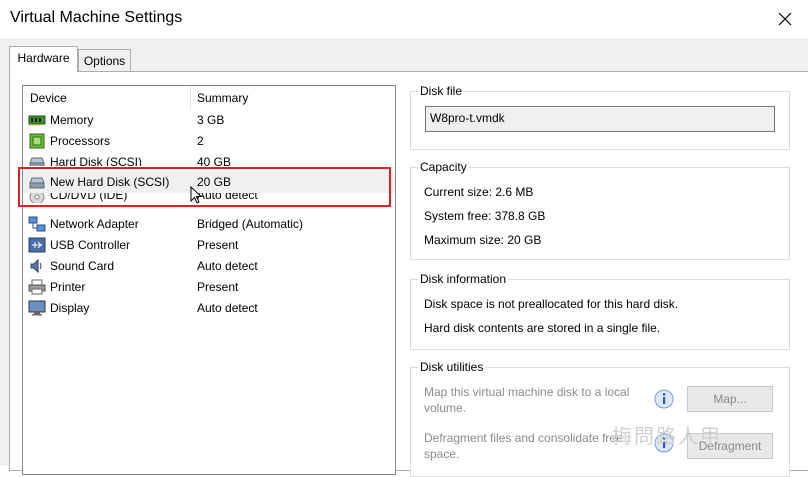  What do you see at coordinates (204, 187) in the screenshot?
I see `selection-highlight-box` at bounding box center [204, 187].